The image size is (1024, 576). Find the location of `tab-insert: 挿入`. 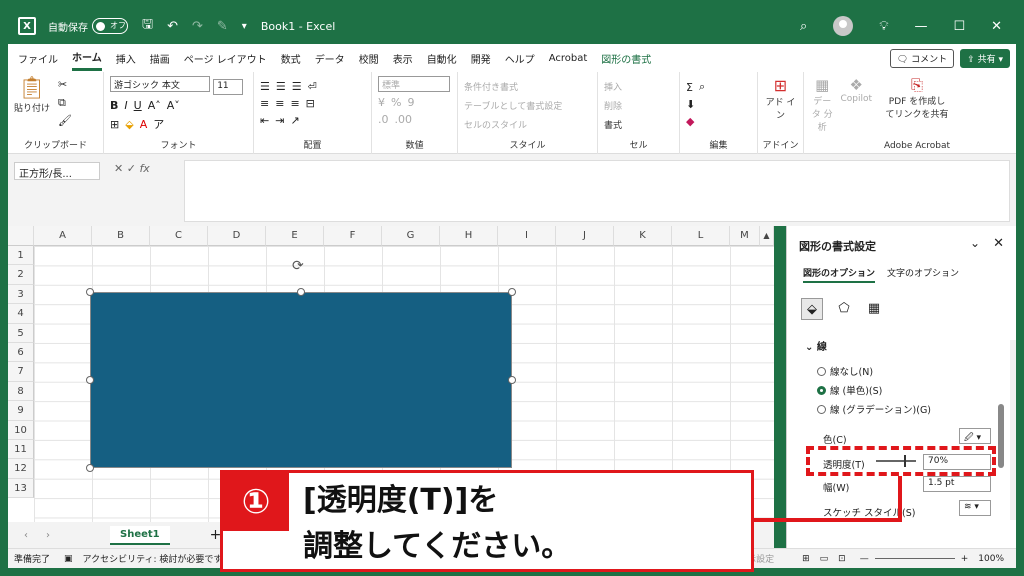

tab-insert: 挿入 is located at coordinates (126, 58).